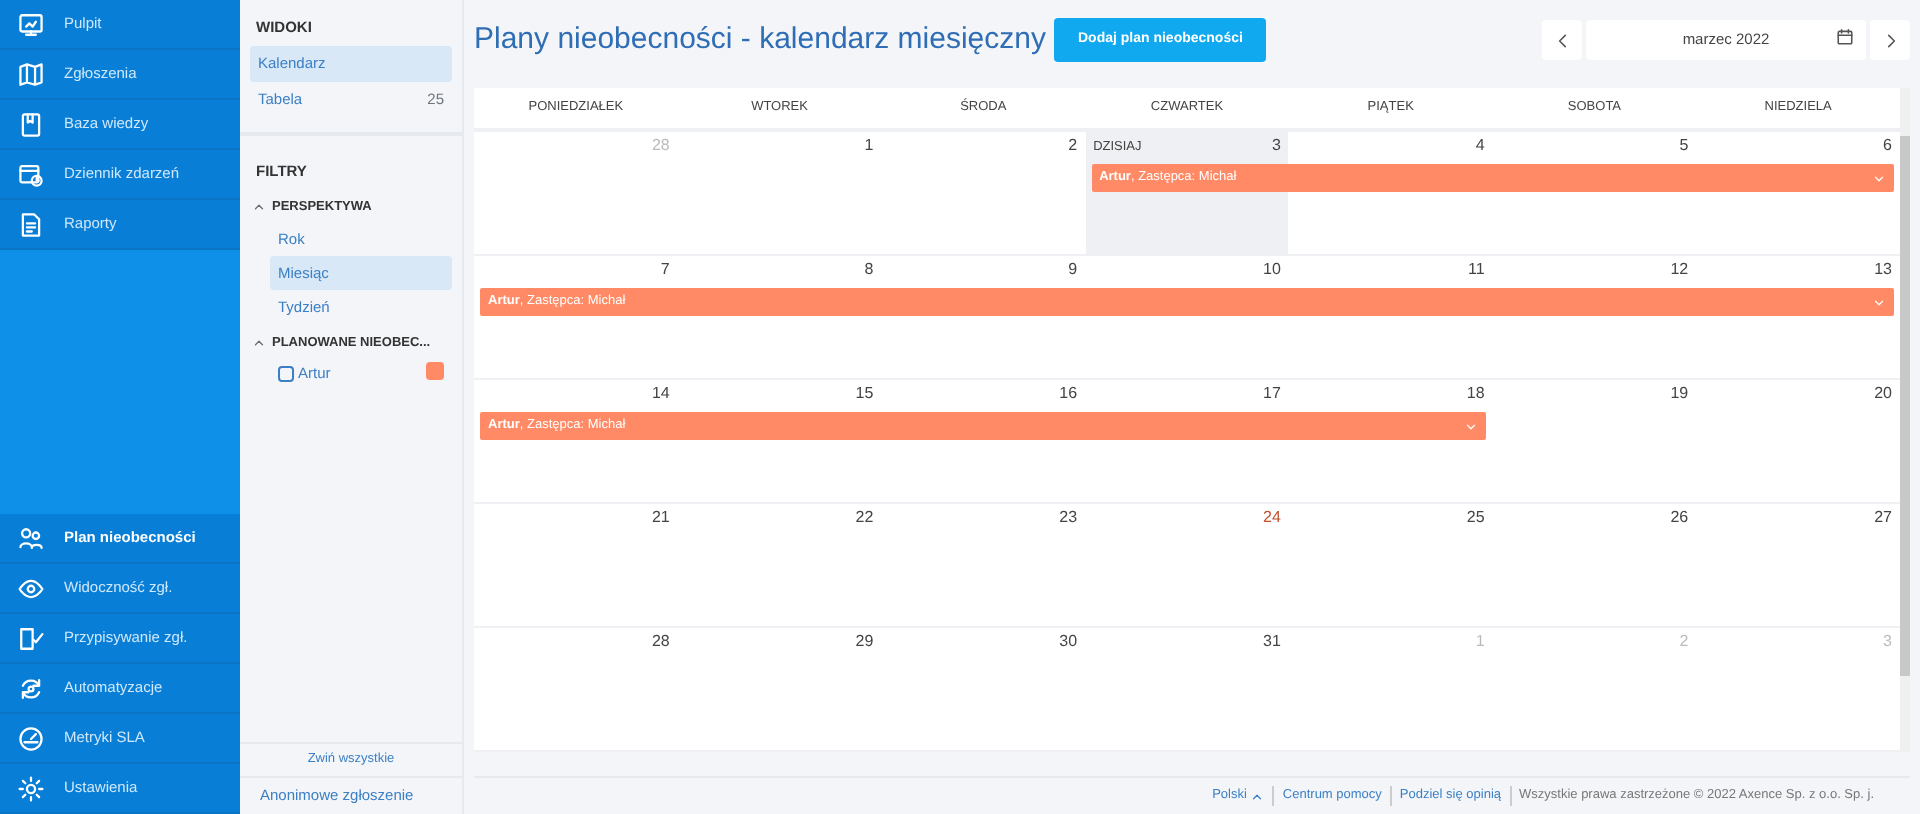 This screenshot has width=1920, height=814. Describe the element at coordinates (1684, 146) in the screenshot. I see `day-number: 5` at that location.